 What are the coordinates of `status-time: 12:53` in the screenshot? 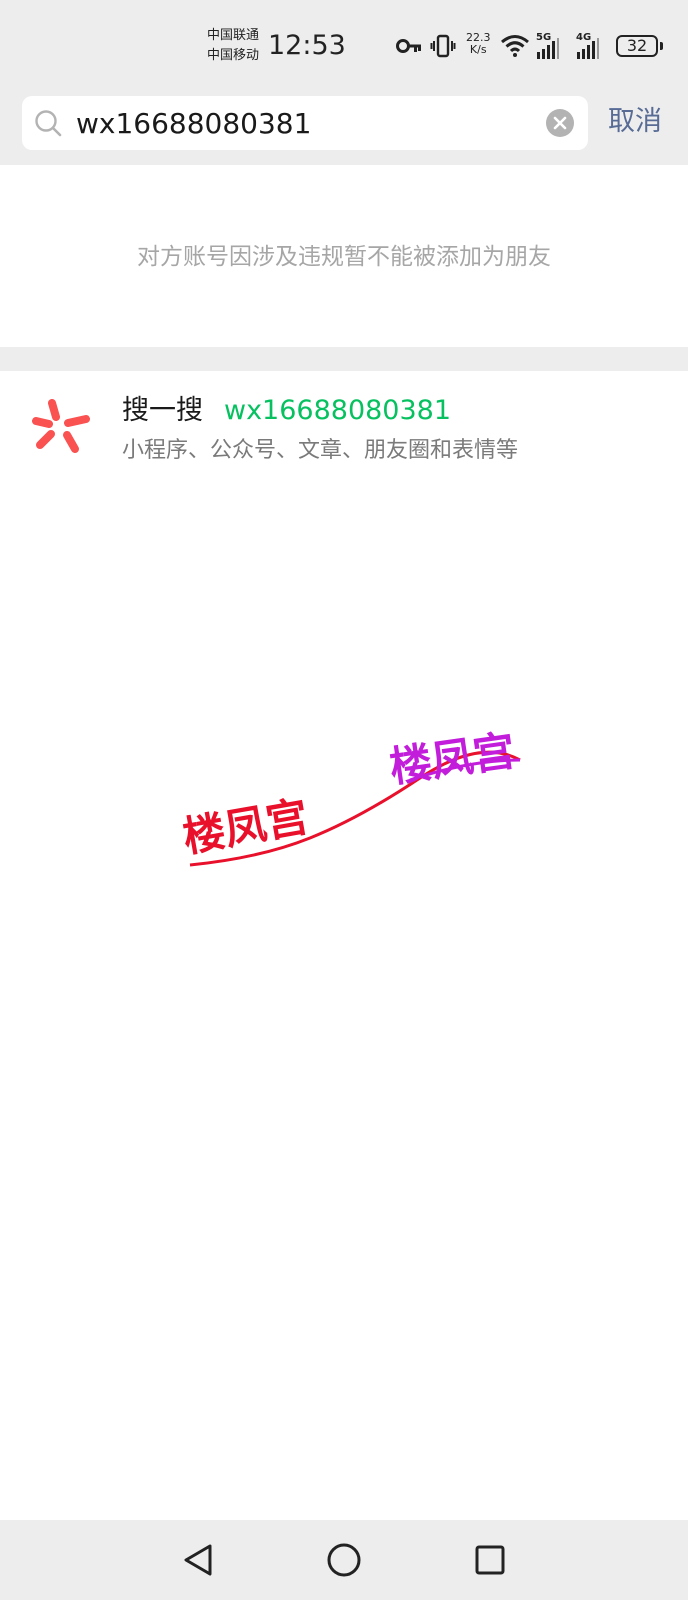 It's located at (307, 45).